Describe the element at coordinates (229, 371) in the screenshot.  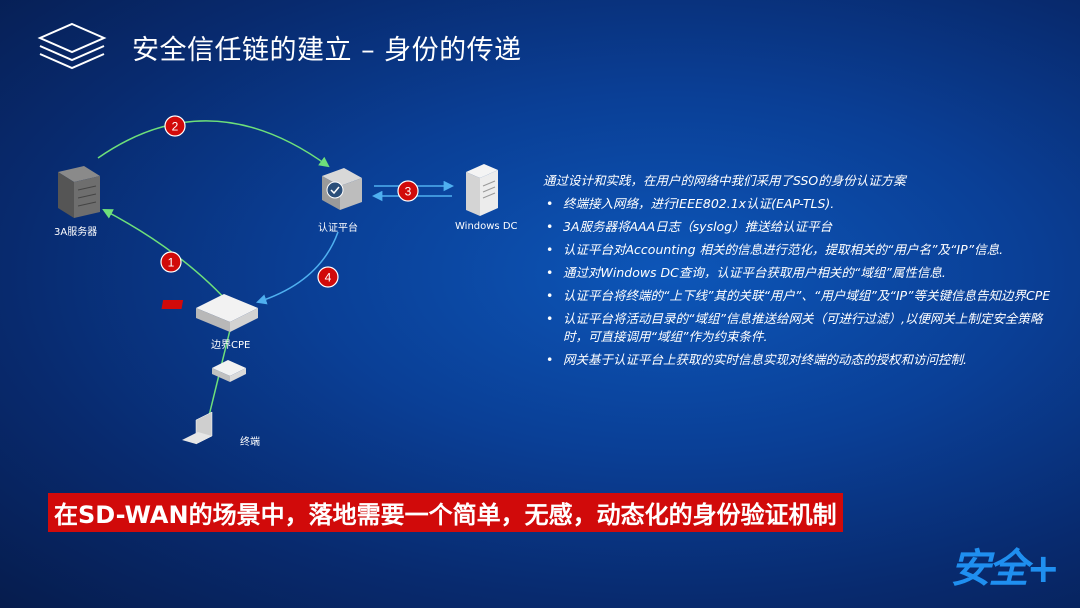
I see `switch-icon` at that location.